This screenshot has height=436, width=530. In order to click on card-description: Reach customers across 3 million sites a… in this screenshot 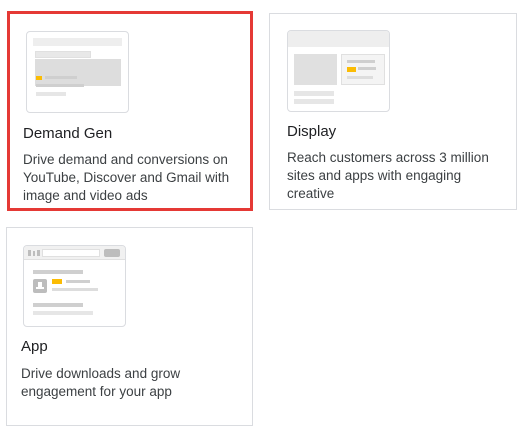, I will do `click(388, 175)`.